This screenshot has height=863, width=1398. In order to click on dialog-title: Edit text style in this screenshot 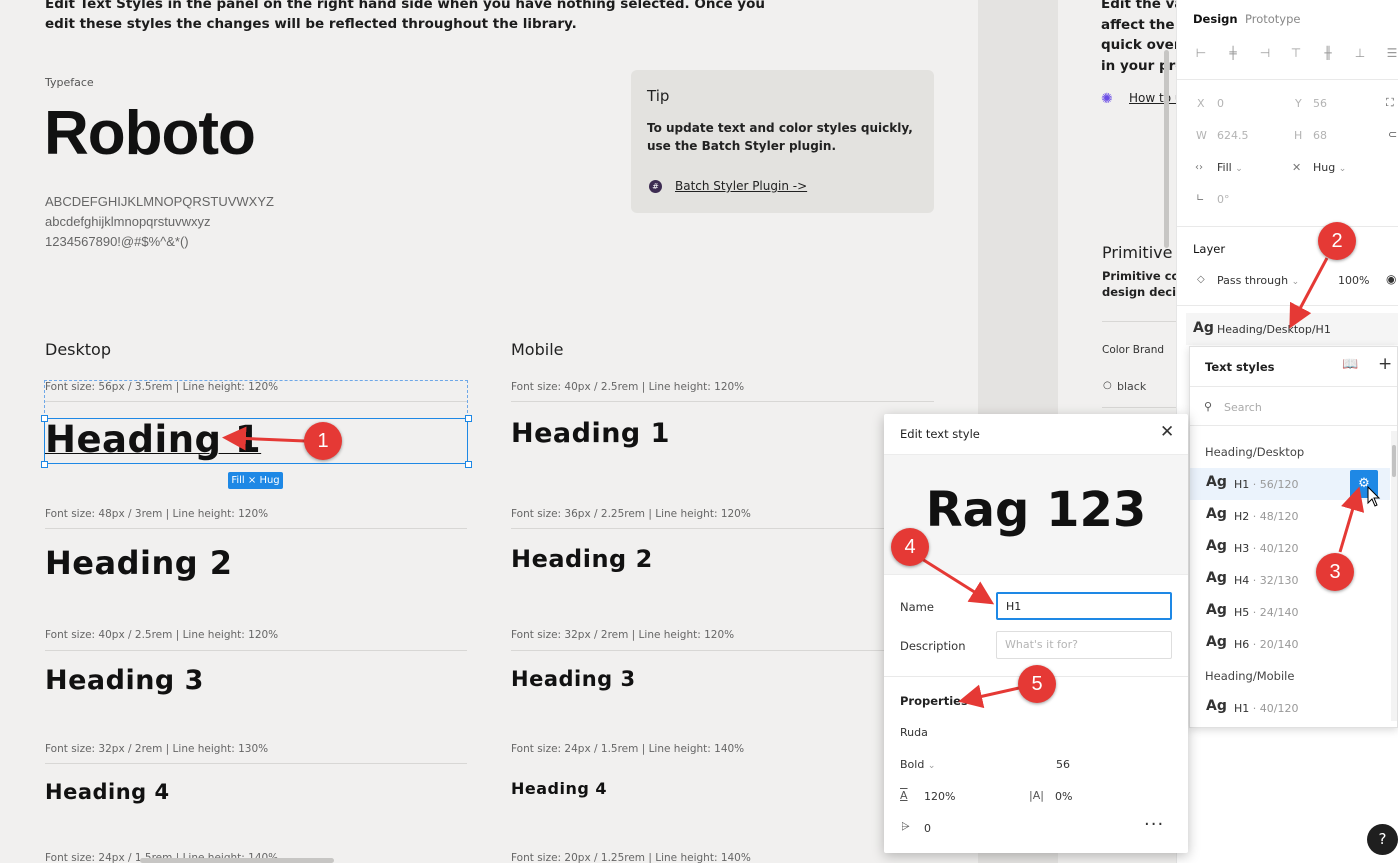, I will do `click(940, 434)`.